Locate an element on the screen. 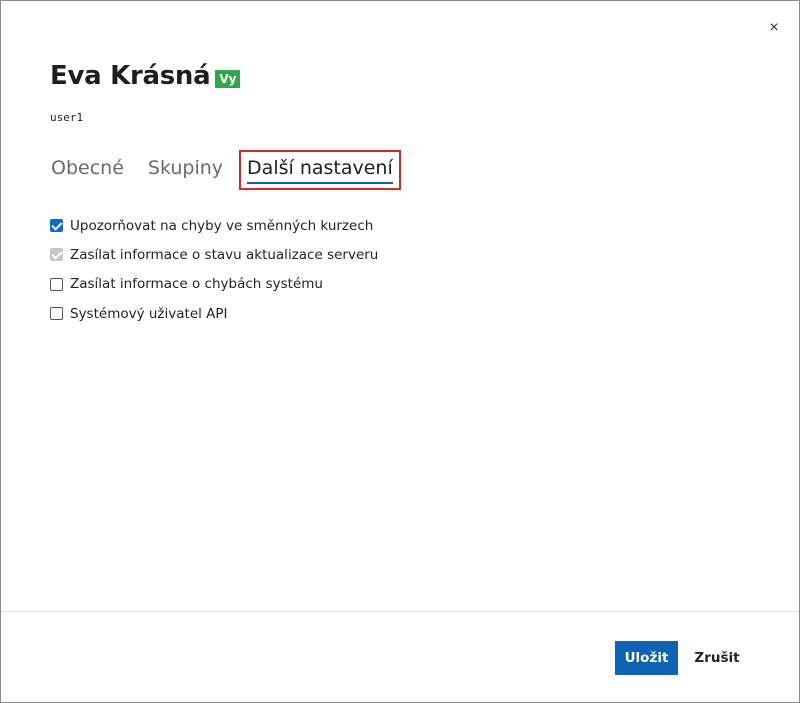  save-button: Uložit is located at coordinates (646, 658).